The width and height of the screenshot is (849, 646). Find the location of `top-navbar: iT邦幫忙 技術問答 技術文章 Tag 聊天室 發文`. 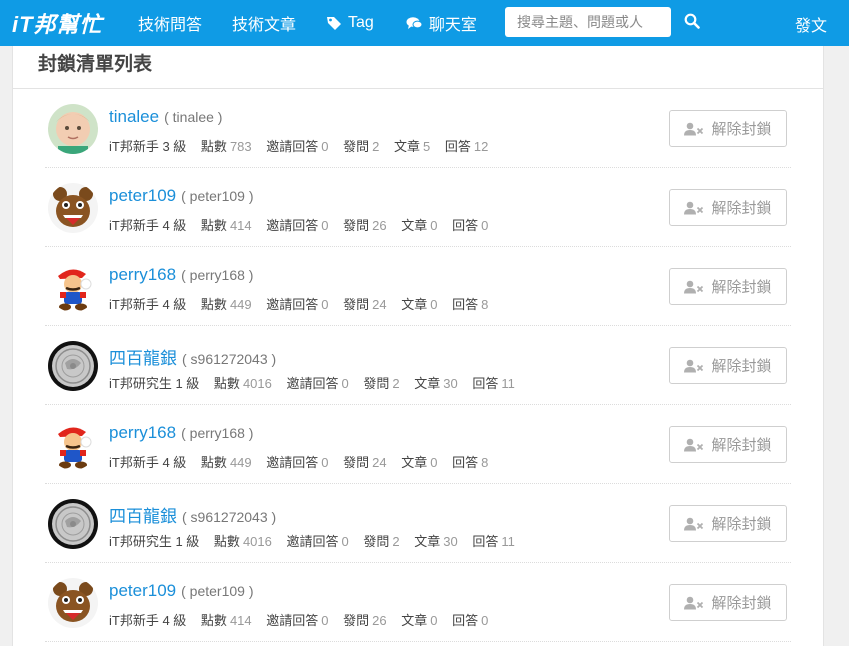

top-navbar: iT邦幫忙 技術問答 技術文章 Tag 聊天室 發文 is located at coordinates (424, 23).